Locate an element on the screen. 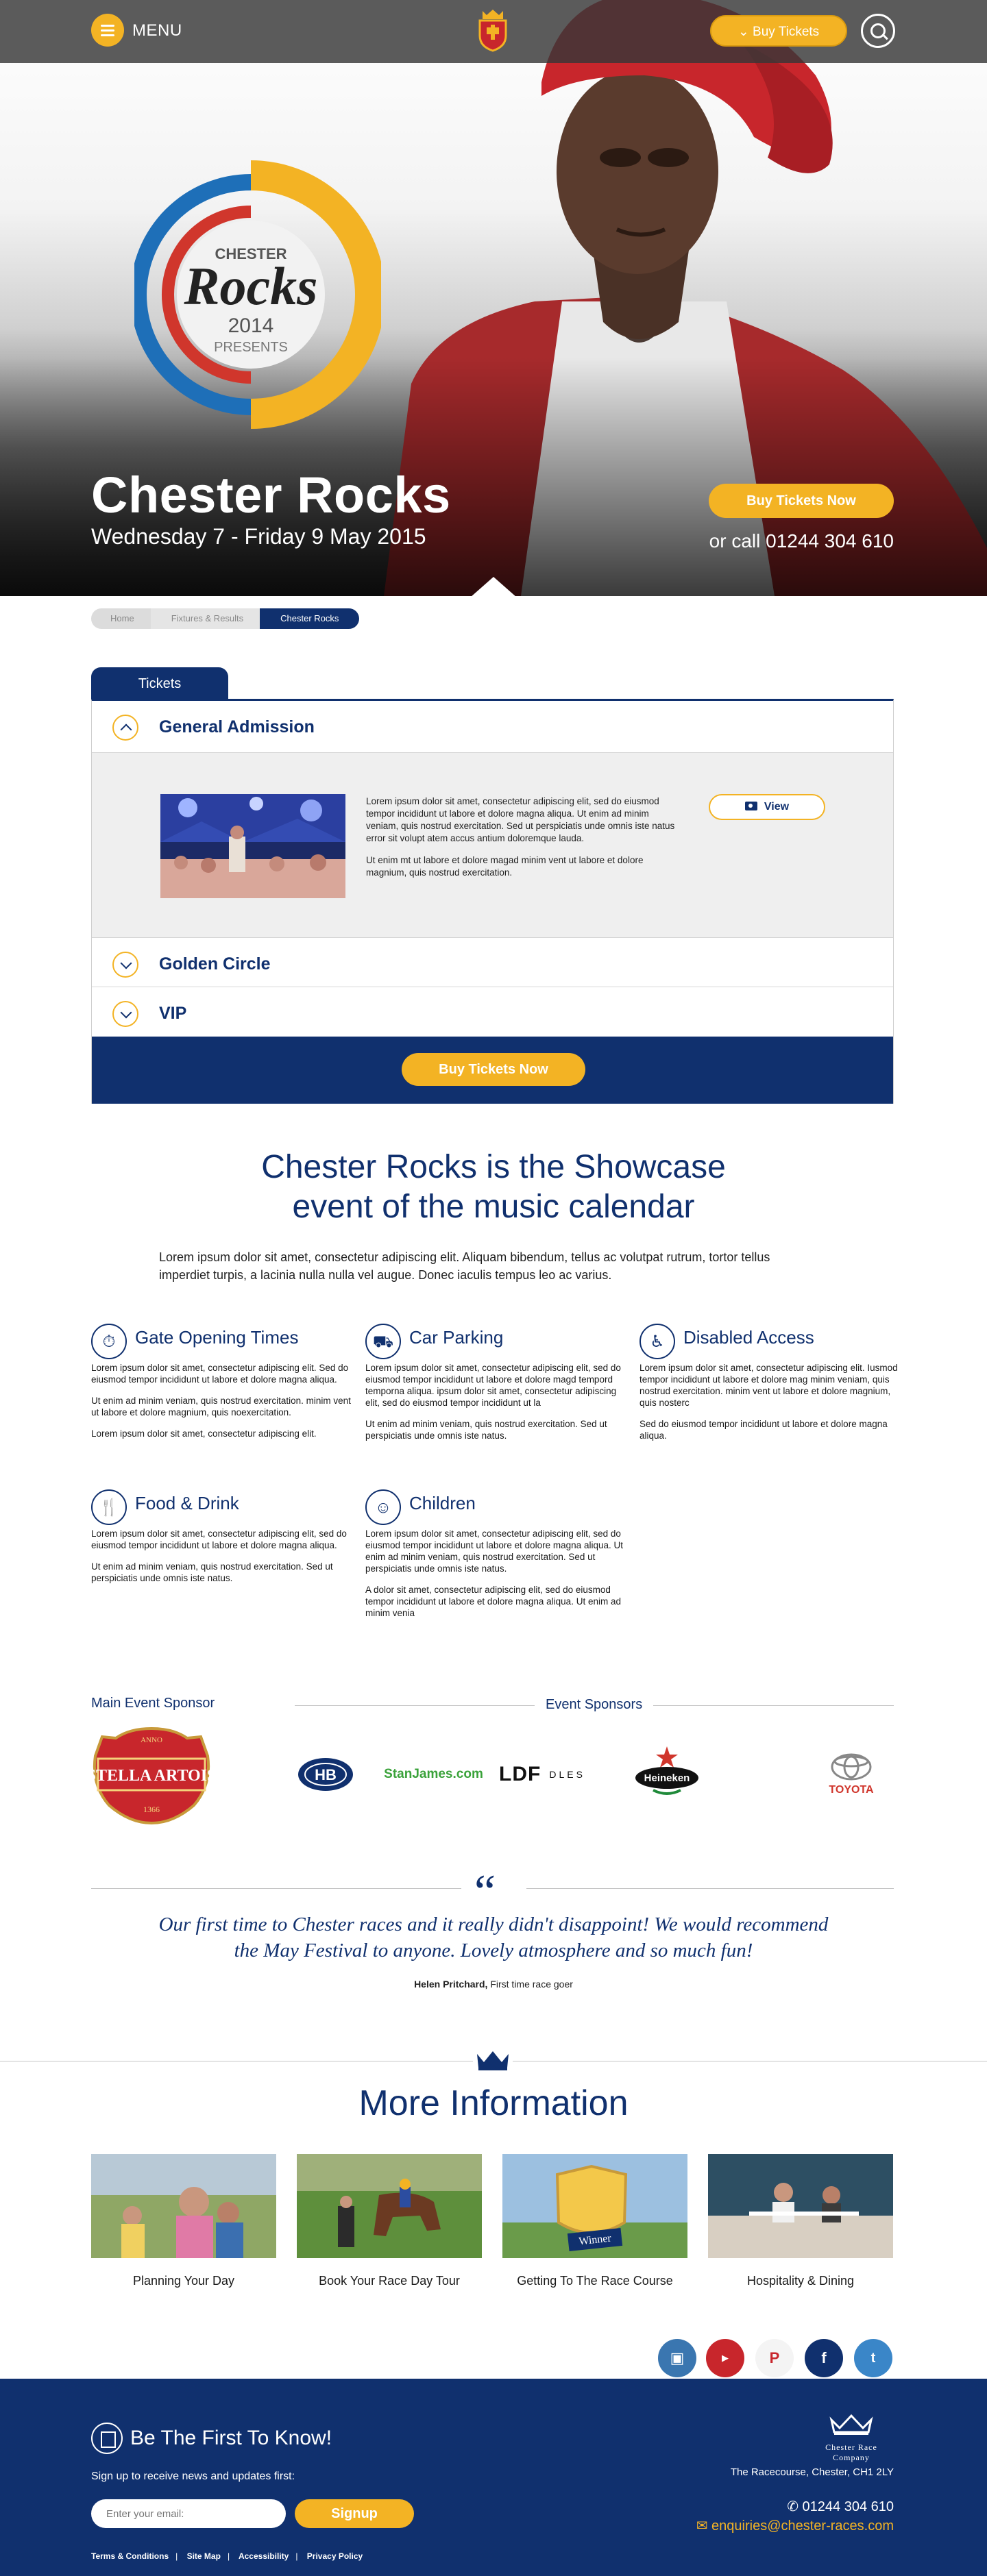  footer-email: ✉ enquiries@chester-races.com is located at coordinates (795, 2525).